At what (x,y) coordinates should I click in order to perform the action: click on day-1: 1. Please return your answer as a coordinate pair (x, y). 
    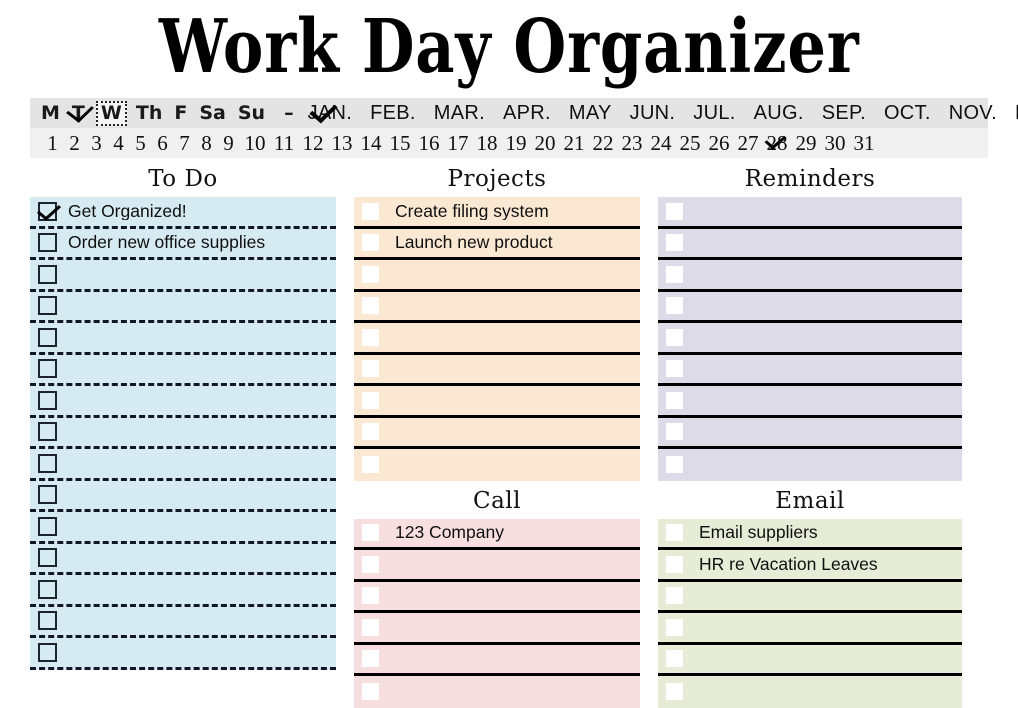
    Looking at the image, I should click on (52, 143).